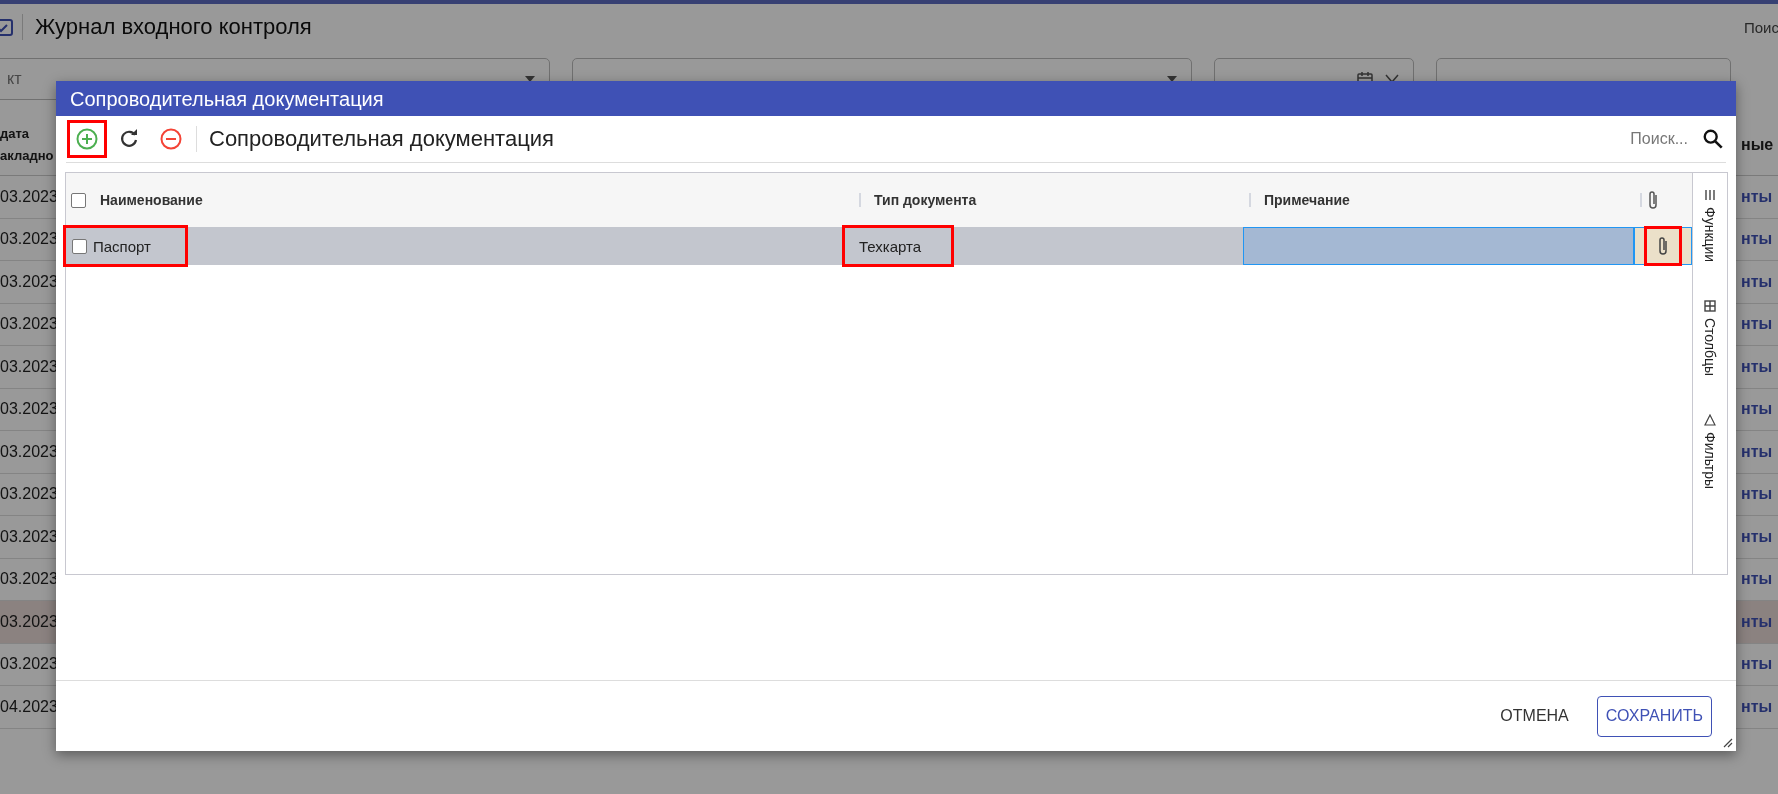 Image resolution: width=1778 pixels, height=794 pixels. I want to click on dialog-title: Сопроводительная документация, so click(896, 98).